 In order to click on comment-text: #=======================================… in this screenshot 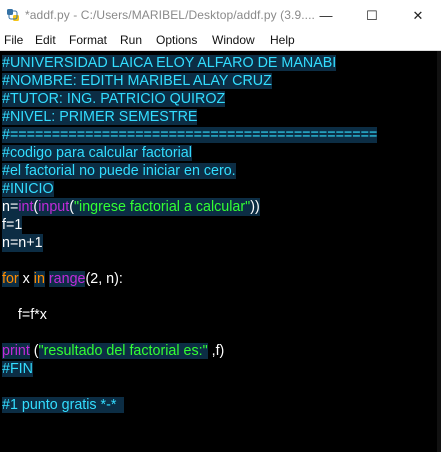, I will do `click(190, 135)`.